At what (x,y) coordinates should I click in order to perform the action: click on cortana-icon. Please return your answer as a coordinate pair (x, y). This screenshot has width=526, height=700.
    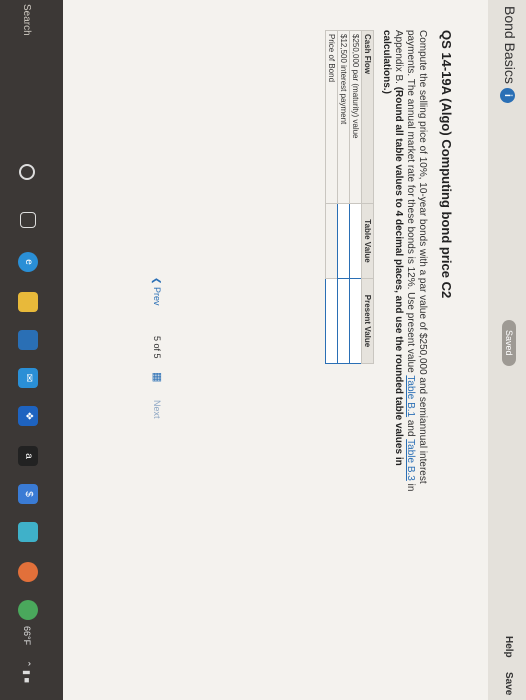
    Looking at the image, I should click on (27, 172).